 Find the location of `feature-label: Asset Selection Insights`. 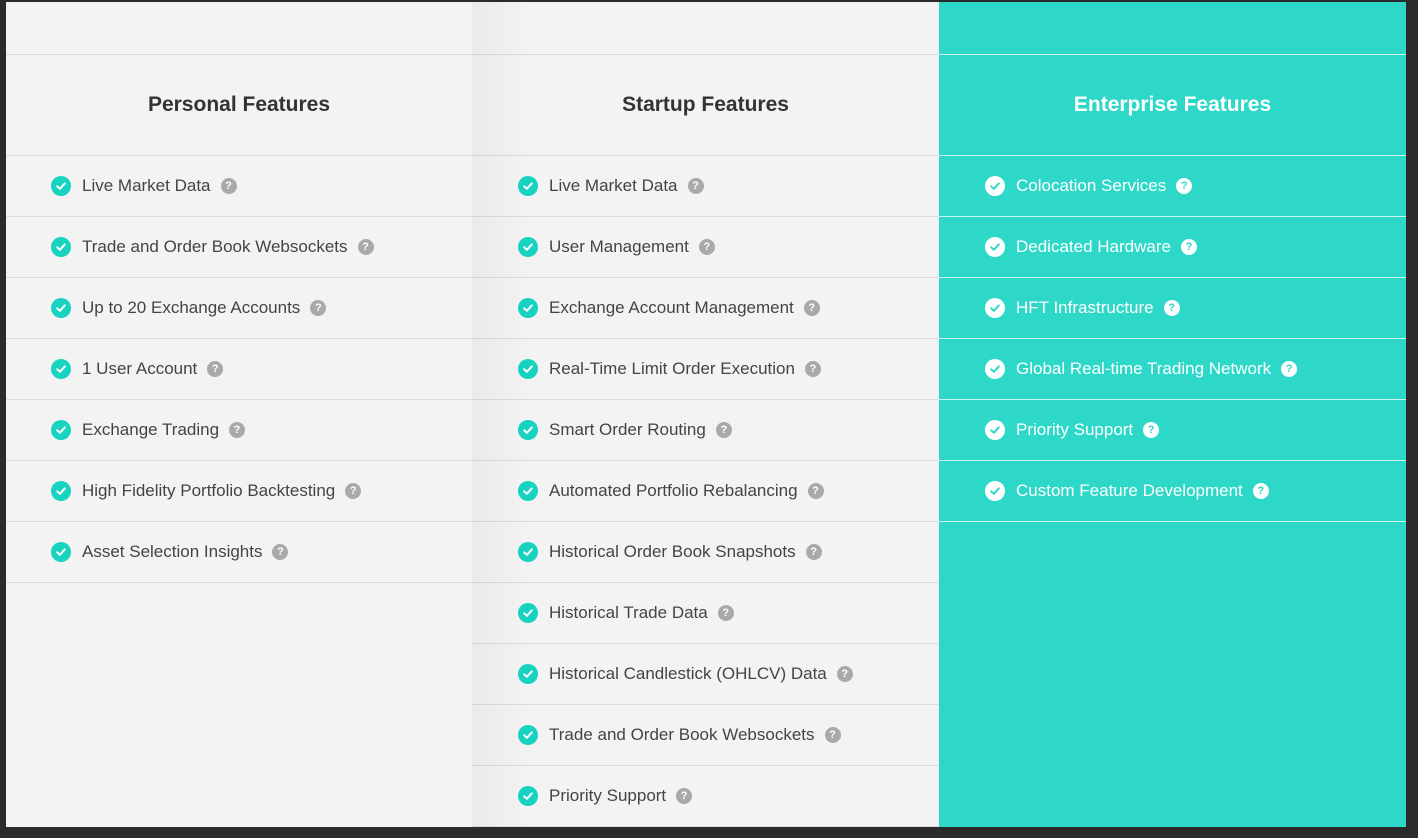

feature-label: Asset Selection Insights is located at coordinates (172, 551).